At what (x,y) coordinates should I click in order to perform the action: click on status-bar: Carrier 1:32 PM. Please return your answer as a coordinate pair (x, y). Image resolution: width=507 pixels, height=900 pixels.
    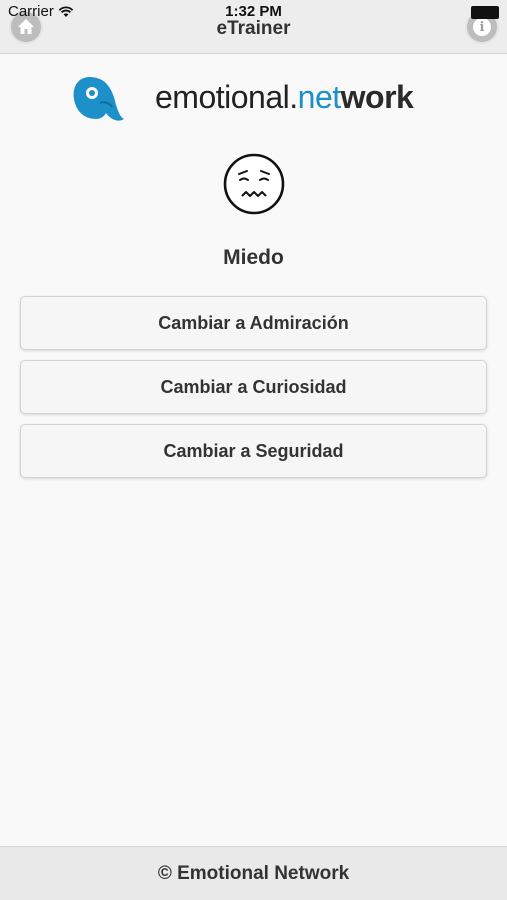
    Looking at the image, I should click on (253, 10).